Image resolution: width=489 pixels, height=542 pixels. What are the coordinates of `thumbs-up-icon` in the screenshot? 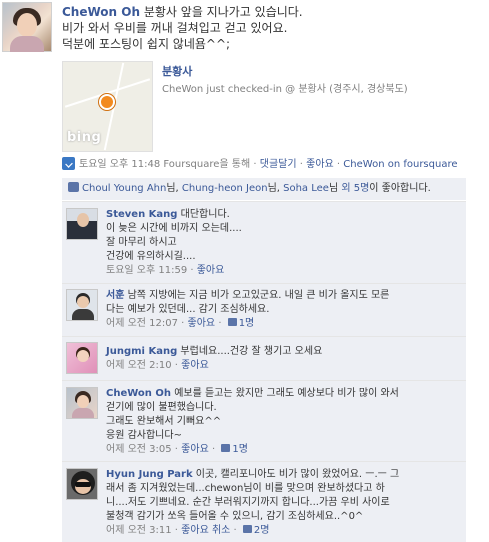 It's located at (73, 187).